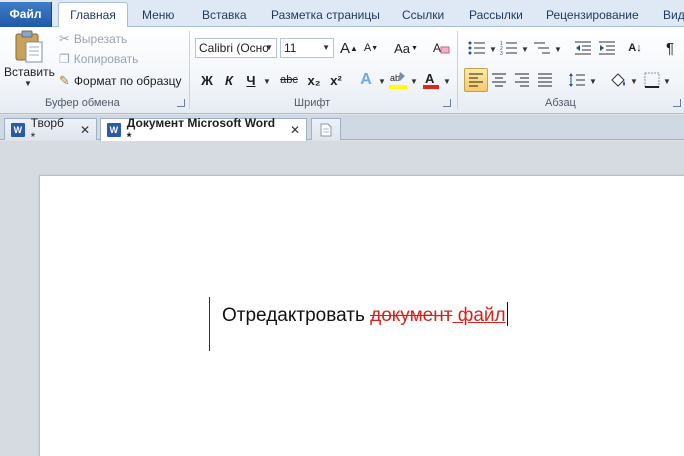  What do you see at coordinates (447, 103) in the screenshot?
I see `font-launcher-icon` at bounding box center [447, 103].